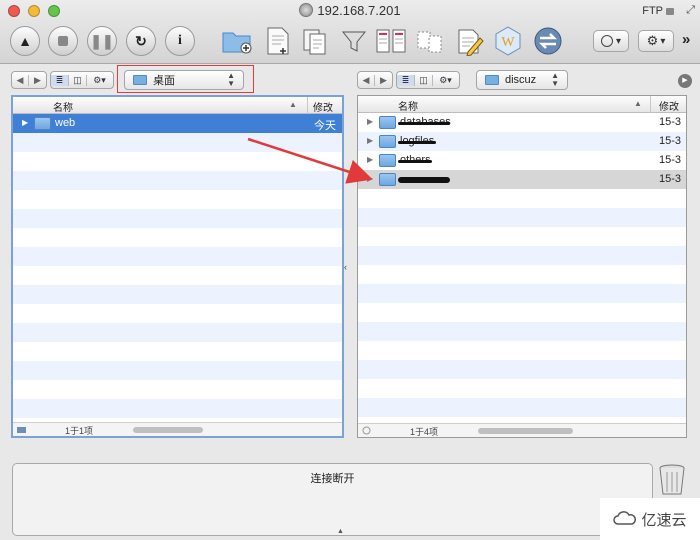  I want to click on right-status-bar: 1于4项, so click(522, 430).